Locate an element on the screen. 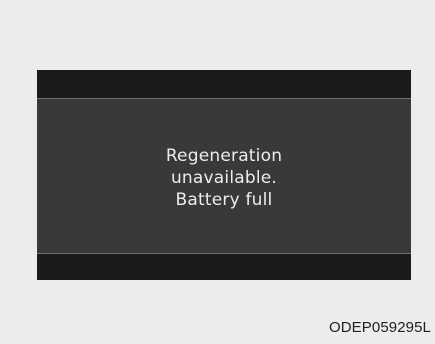  message-line-3: Battery full is located at coordinates (224, 200).